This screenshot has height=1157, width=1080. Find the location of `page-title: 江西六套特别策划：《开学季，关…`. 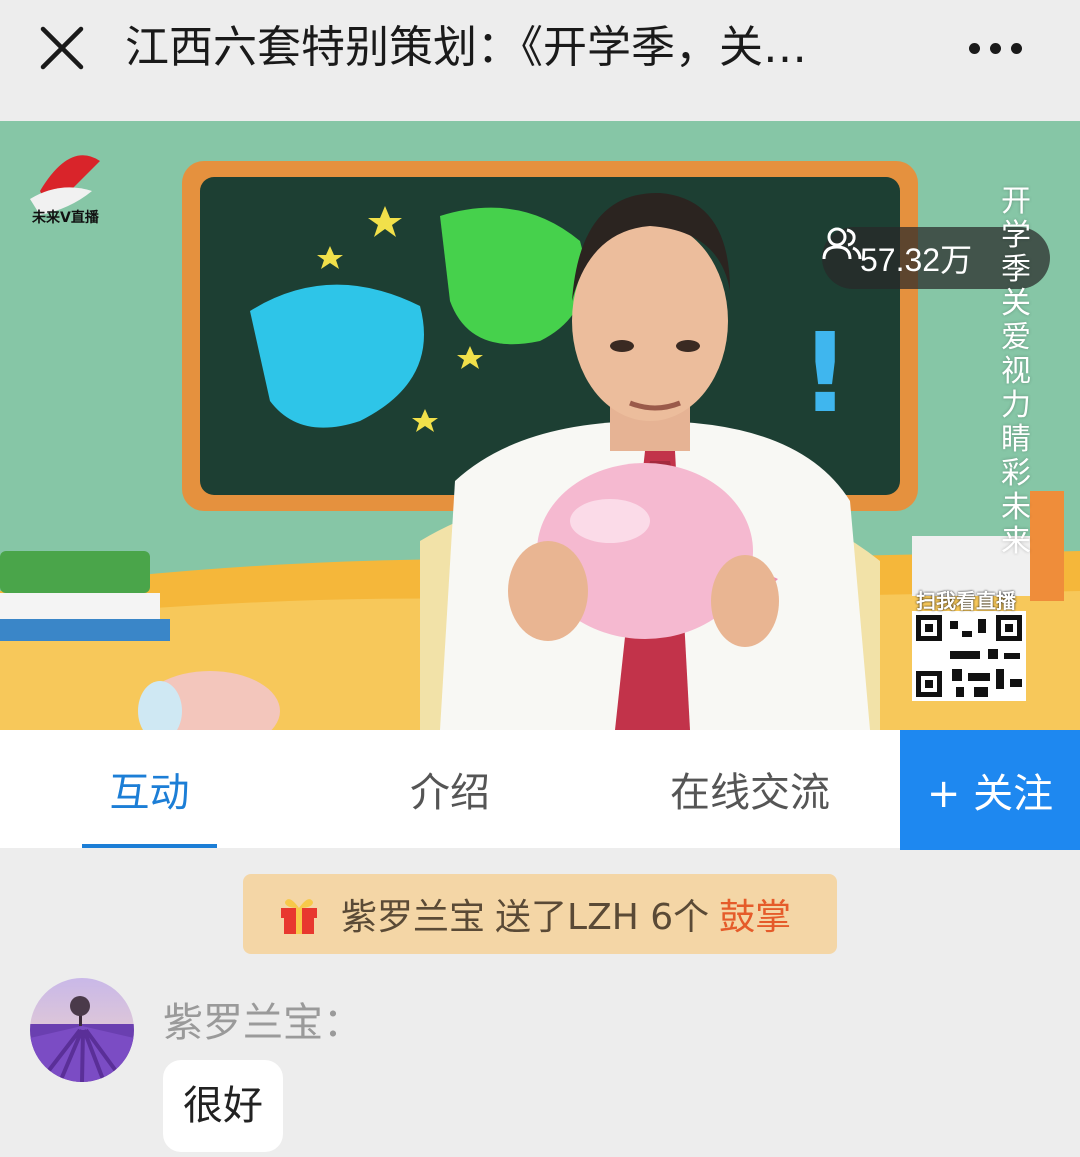

page-title: 江西六套特别策划：《开学季，关… is located at coordinates (466, 47).